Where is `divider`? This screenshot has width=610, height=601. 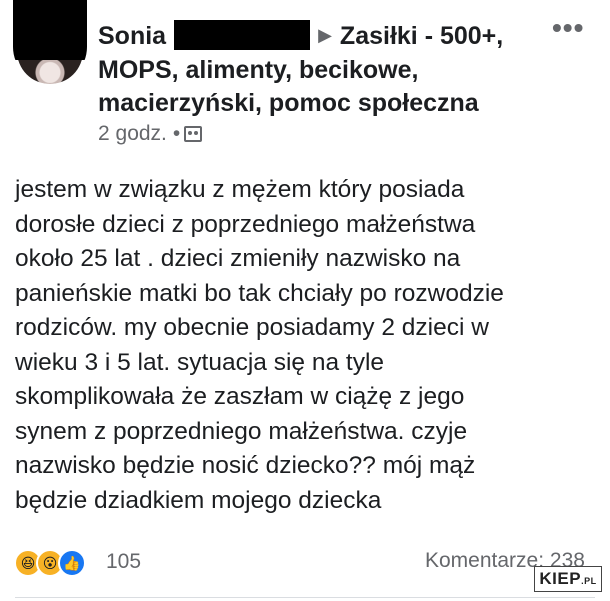
divider is located at coordinates (305, 597).